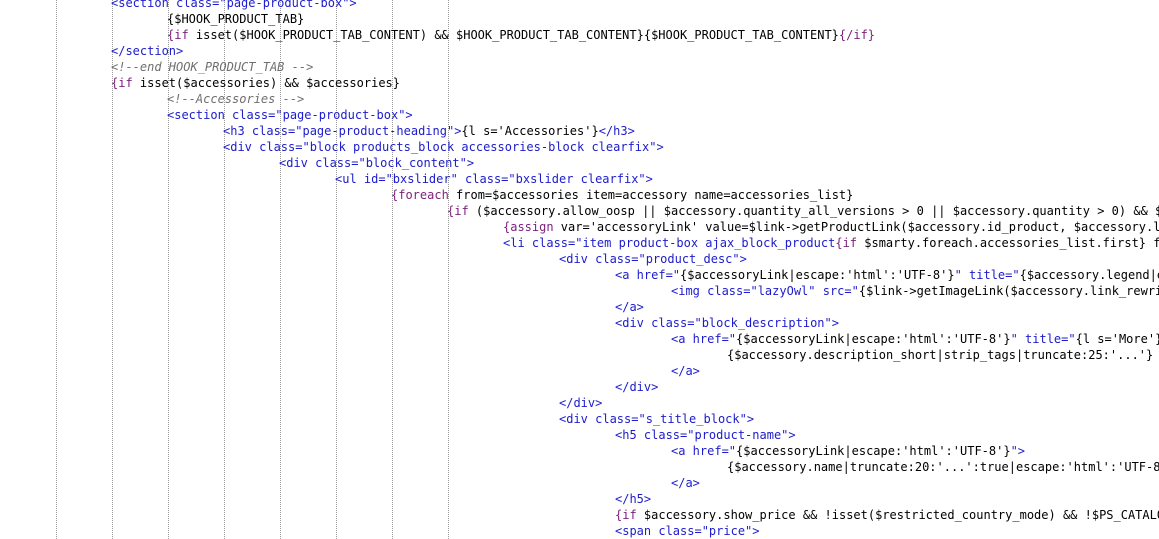 The width and height of the screenshot is (1159, 539). I want to click on code-line: <div class="block_content">, so click(579, 163).